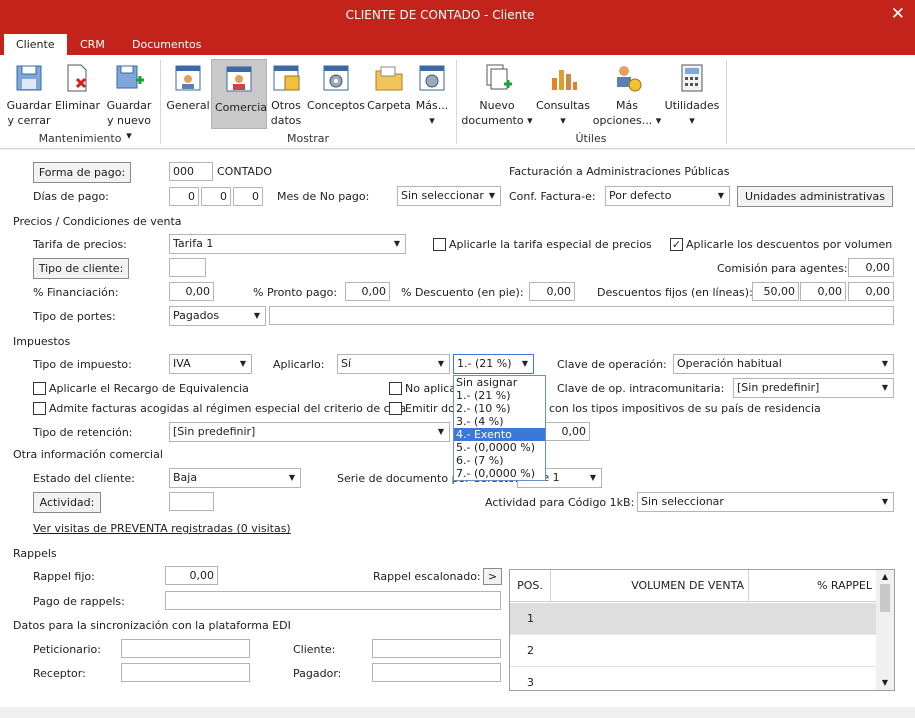  I want to click on grid-cell-pos: 2, so click(530, 650).